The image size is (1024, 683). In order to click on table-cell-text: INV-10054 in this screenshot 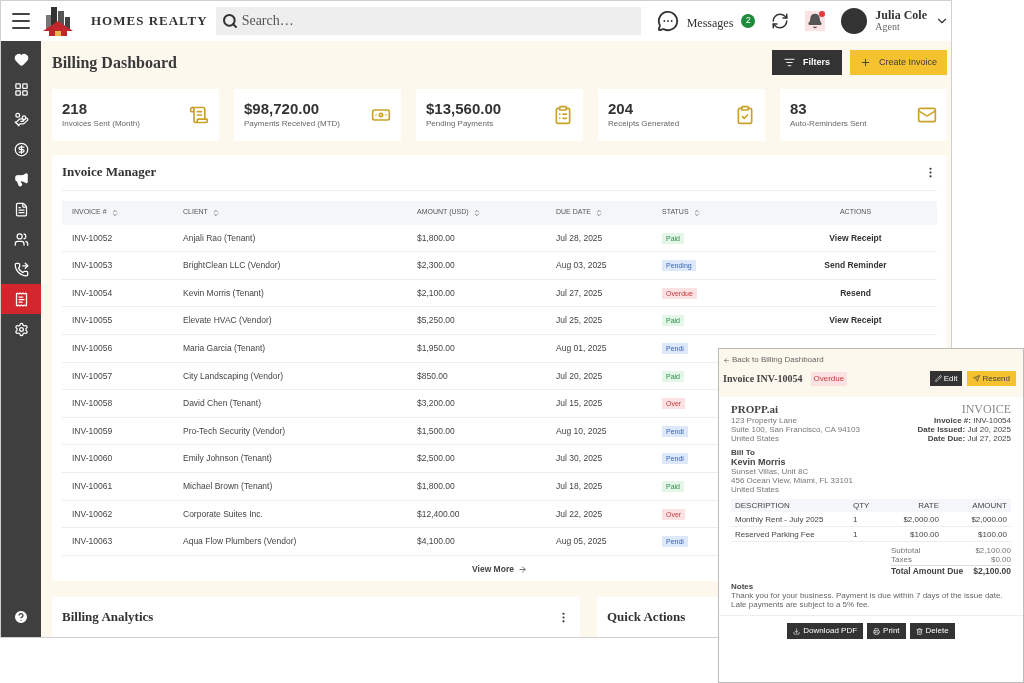, I will do `click(92, 293)`.